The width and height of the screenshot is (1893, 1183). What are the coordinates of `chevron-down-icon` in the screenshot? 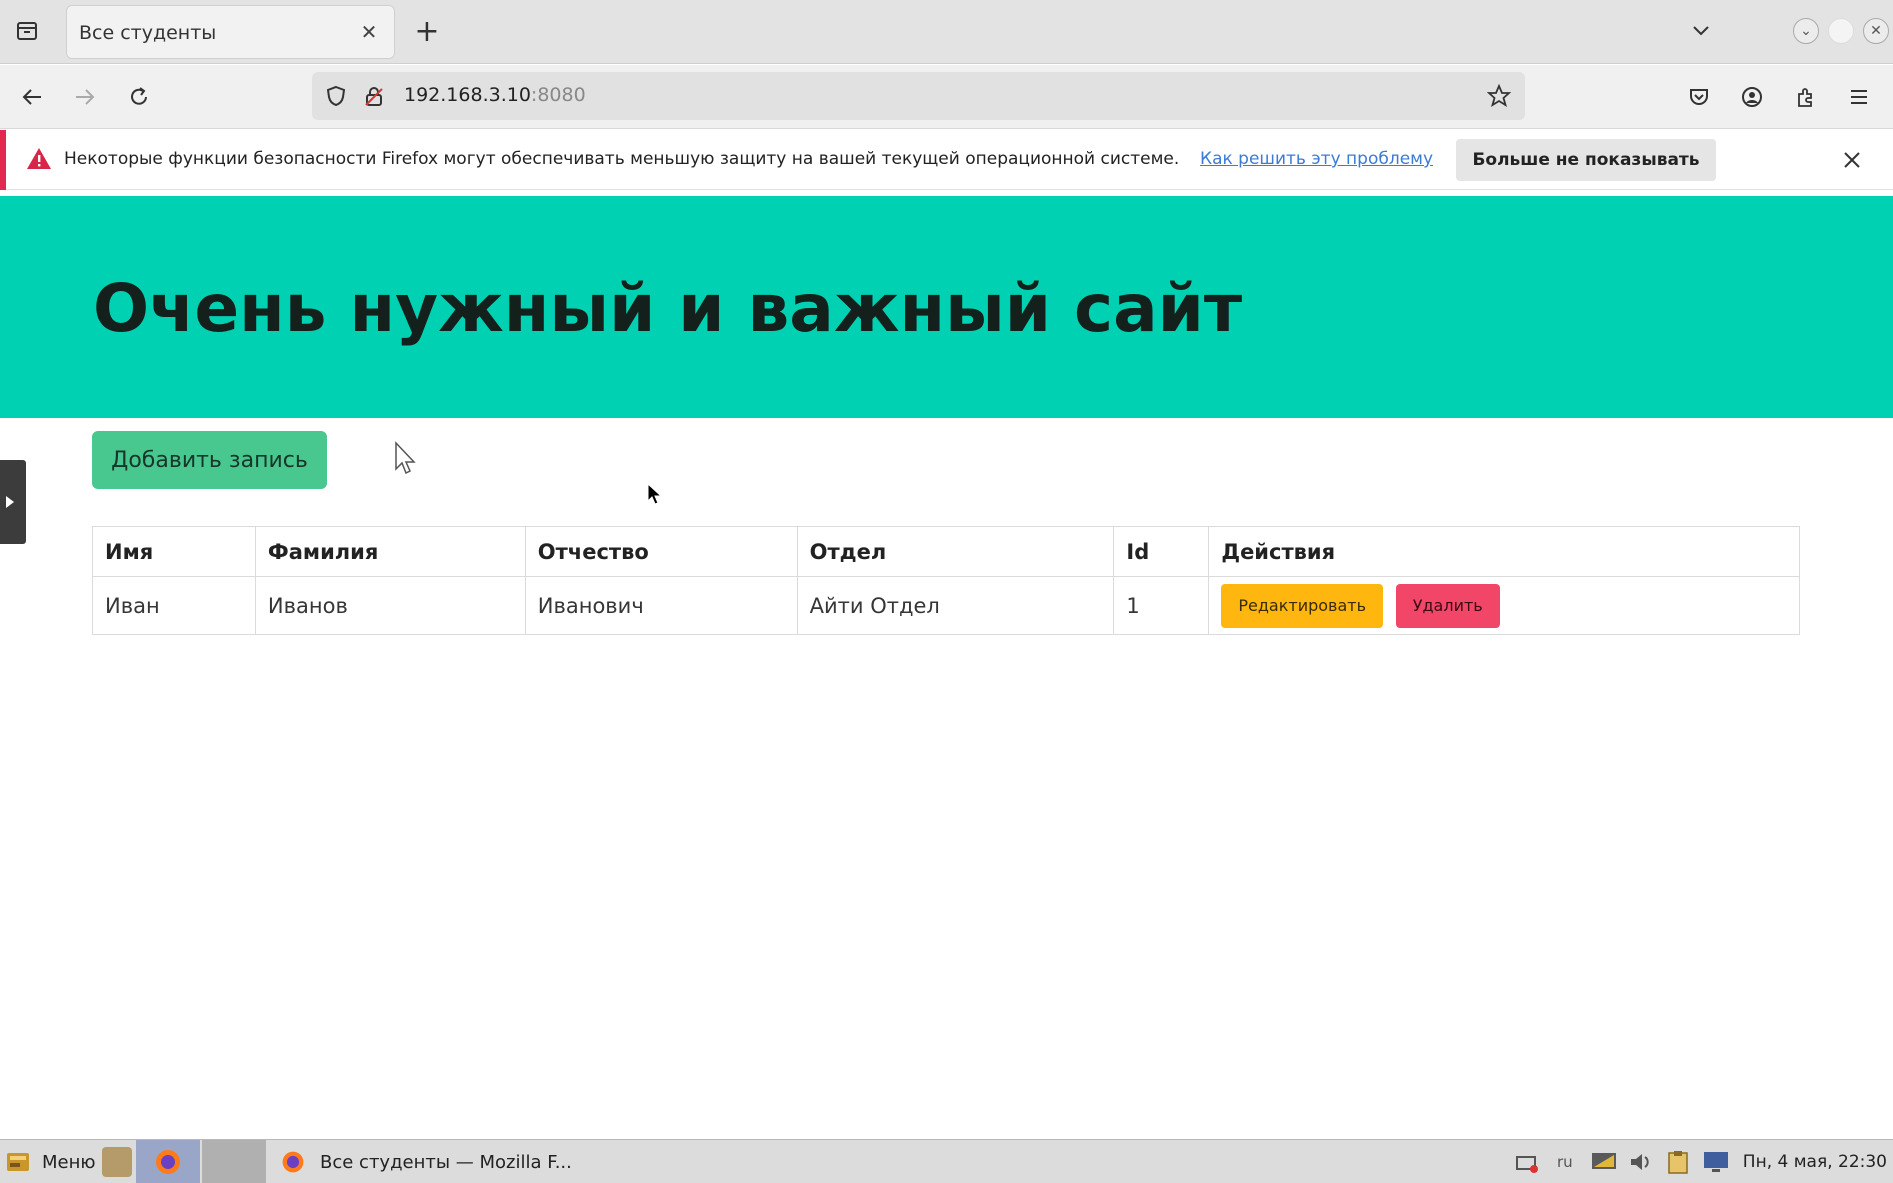 It's located at (1701, 31).